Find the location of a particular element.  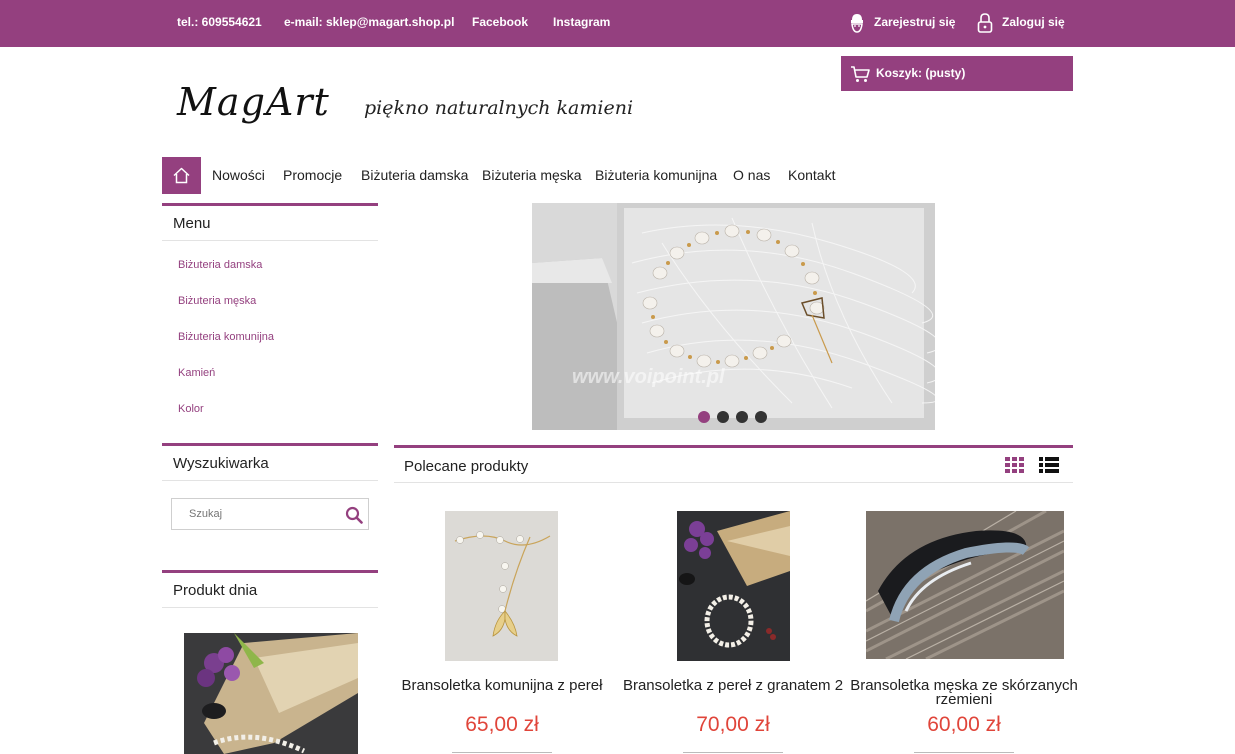

nav-item-bizuteria-damska: Biżuteria damska is located at coordinates (414, 175).